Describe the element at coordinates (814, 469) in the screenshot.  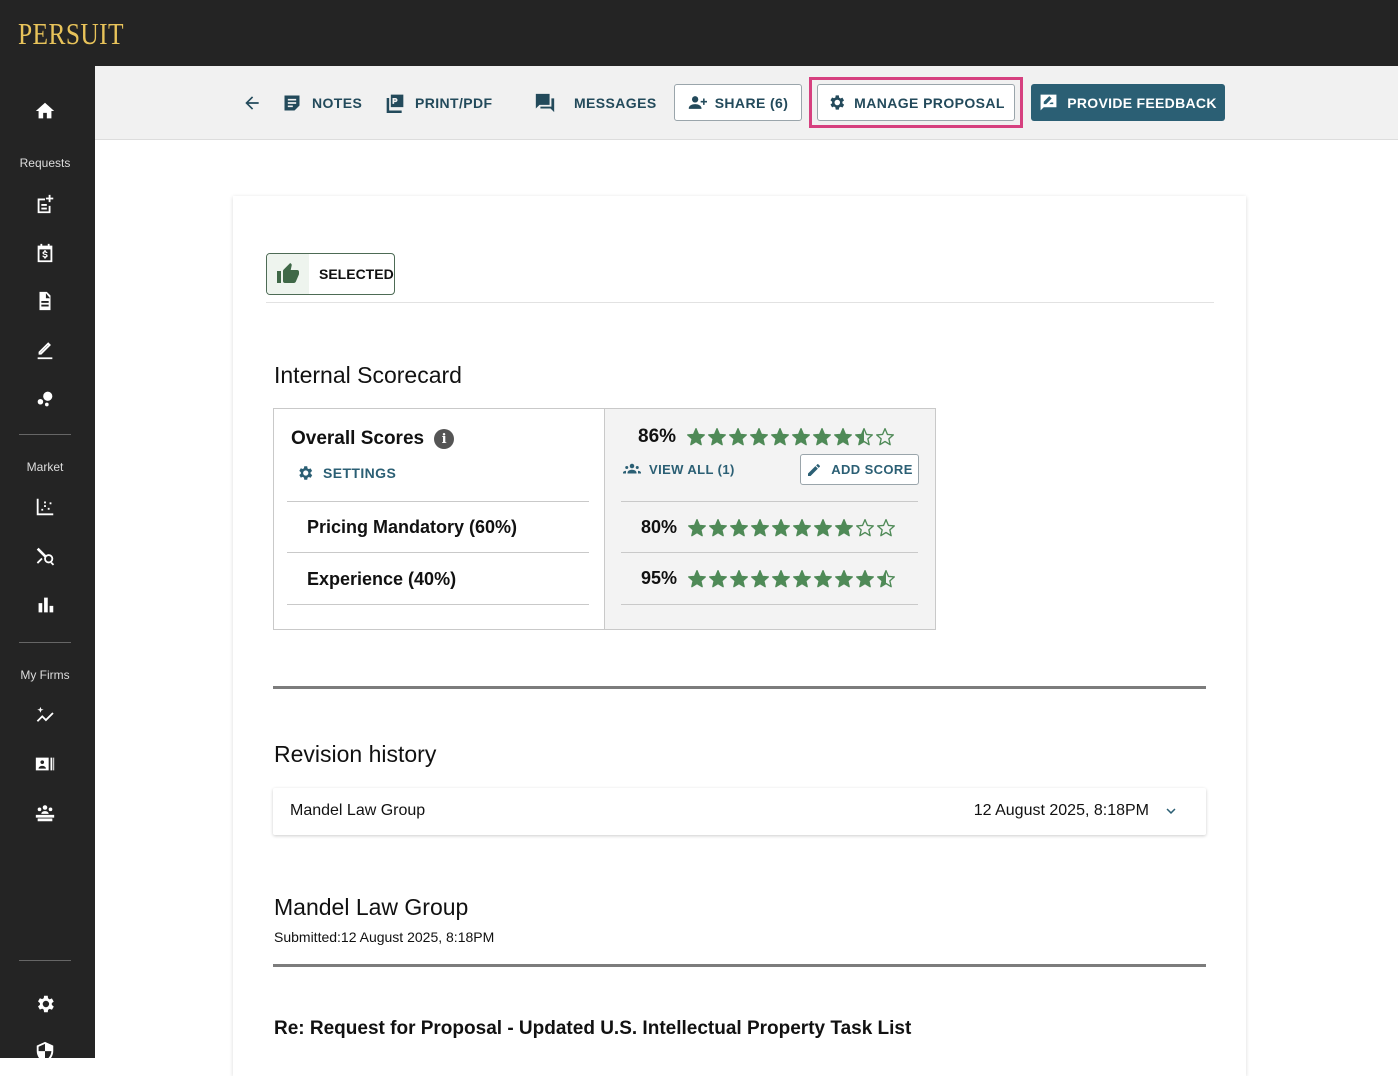
I see `pencil-icon` at that location.